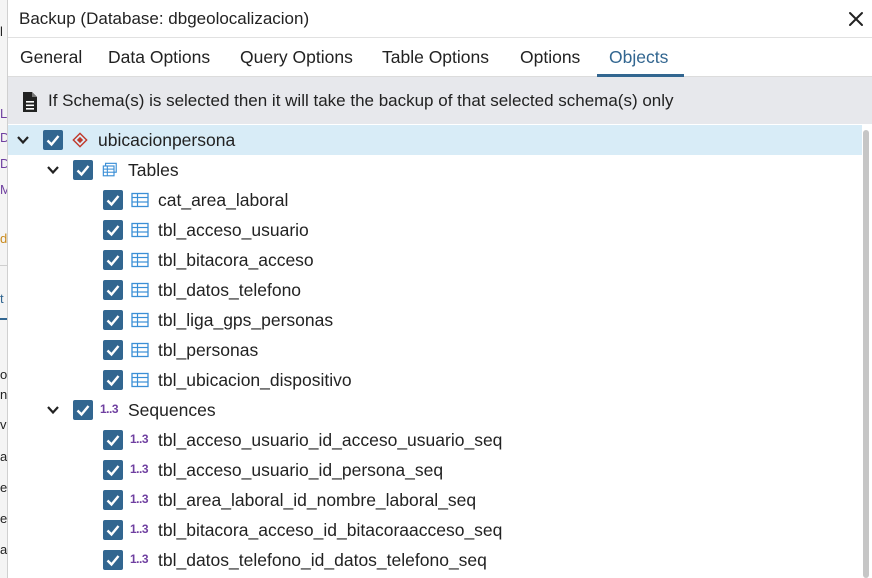 Image resolution: width=872 pixels, height=578 pixels. I want to click on tree-row-table: tbl_bitacora_acceso, so click(435, 260).